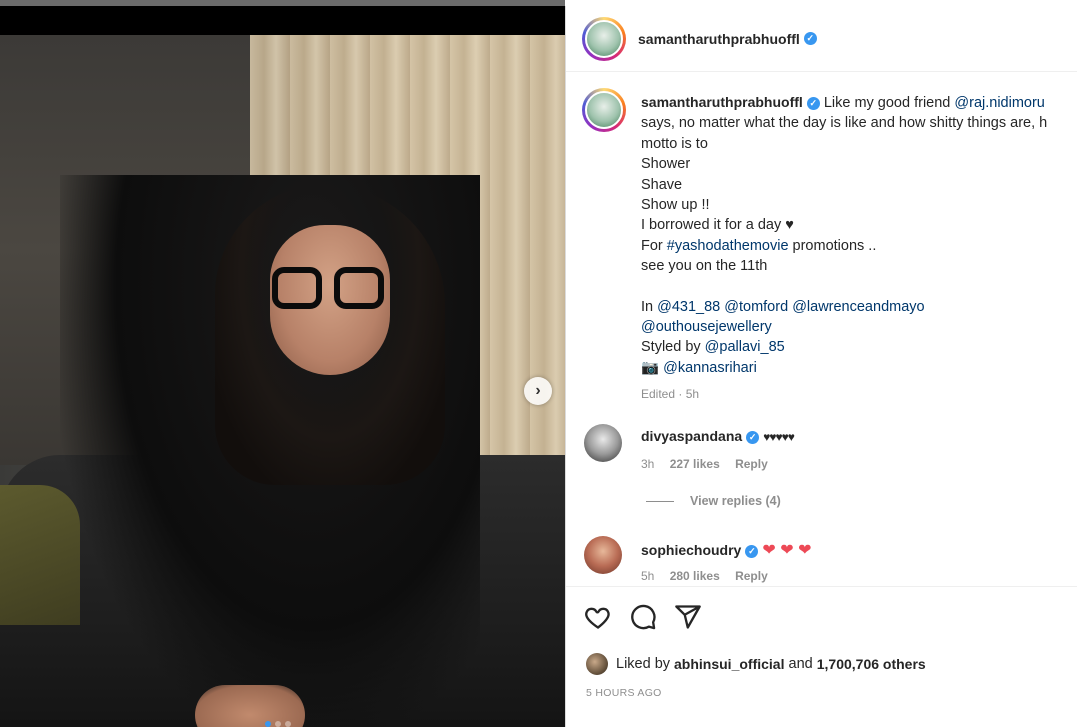 The image size is (1077, 727). What do you see at coordinates (688, 617) in the screenshot?
I see `share-icon` at bounding box center [688, 617].